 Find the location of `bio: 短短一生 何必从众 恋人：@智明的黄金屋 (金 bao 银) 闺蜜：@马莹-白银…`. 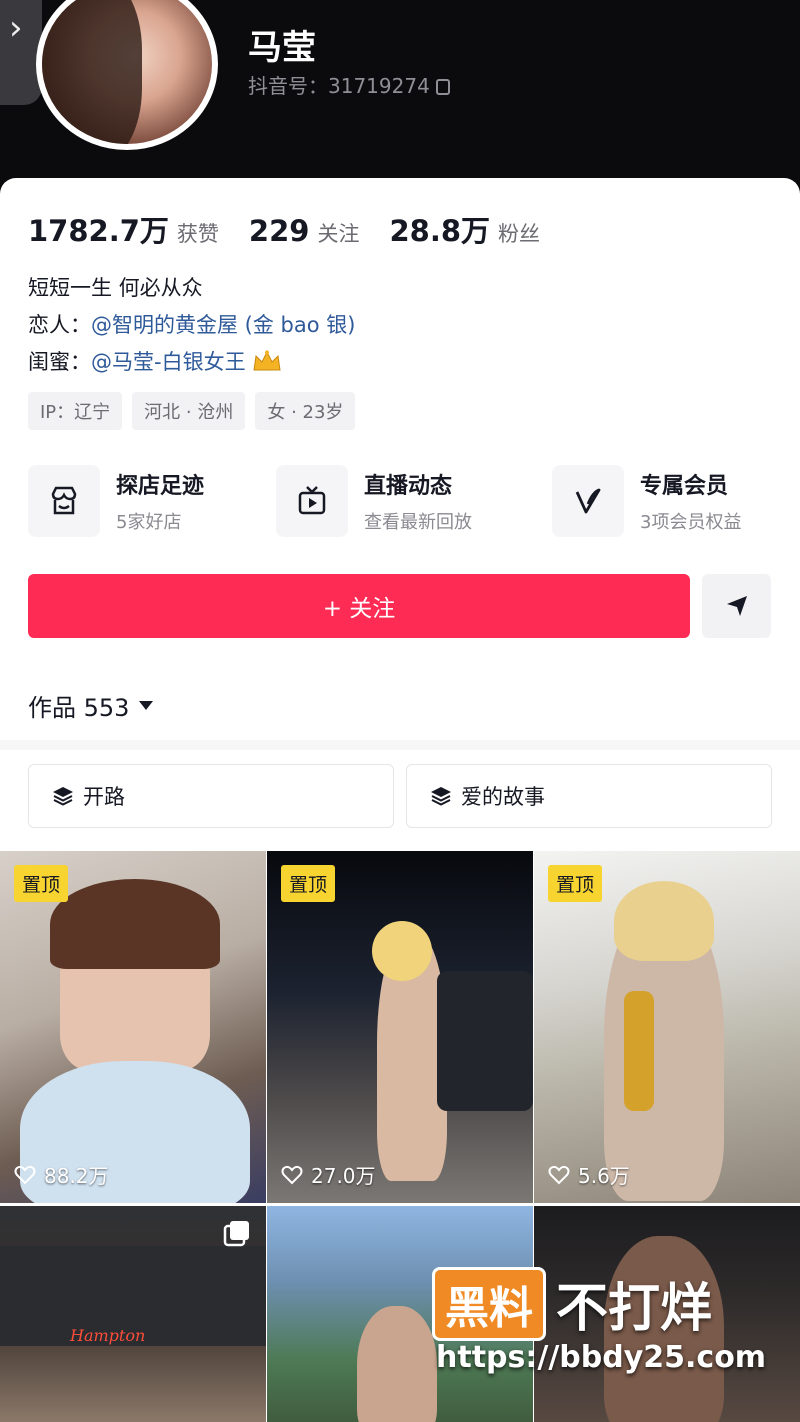

bio: 短短一生 何必从众 恋人：@智明的黄金屋 (金 bao 银) 闺蜜：@马莹-白银… is located at coordinates (191, 325).